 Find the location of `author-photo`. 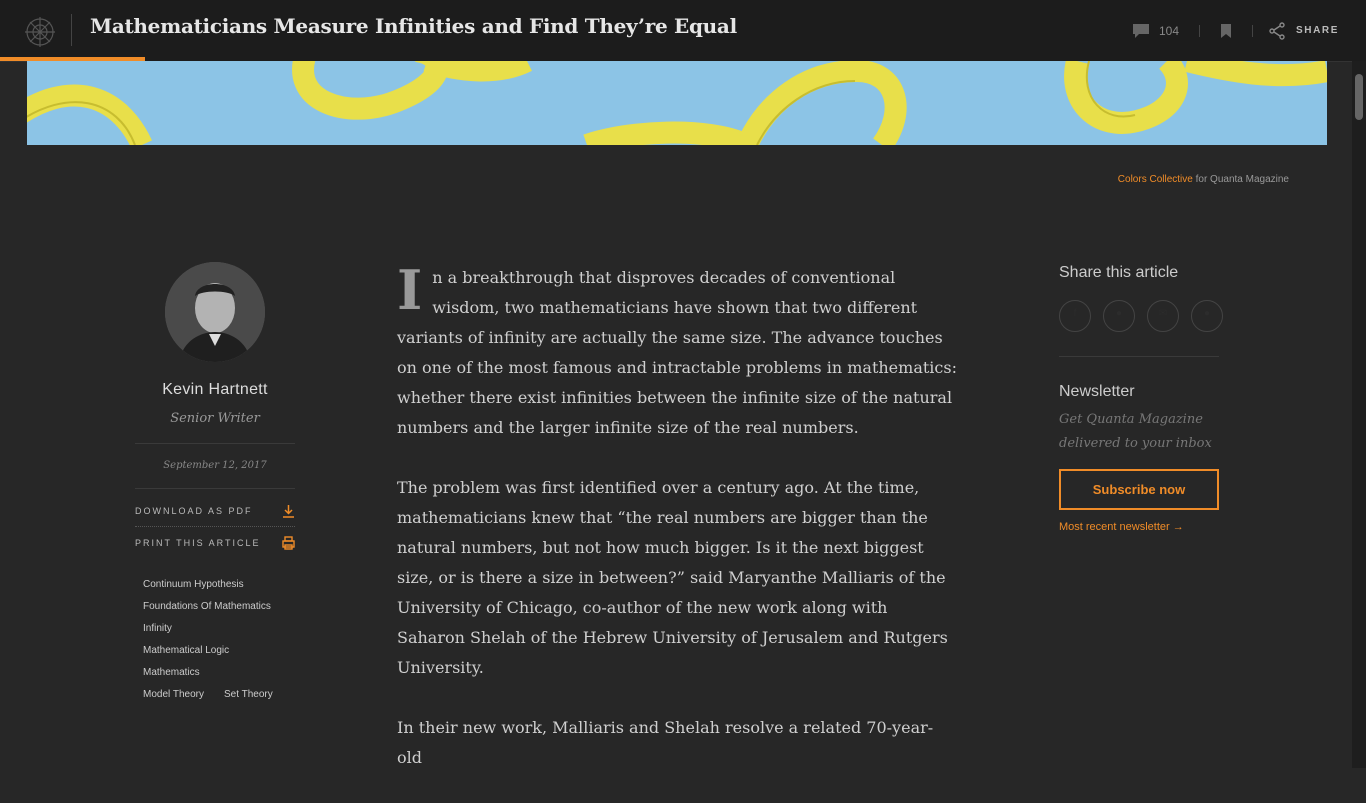

author-photo is located at coordinates (215, 312).